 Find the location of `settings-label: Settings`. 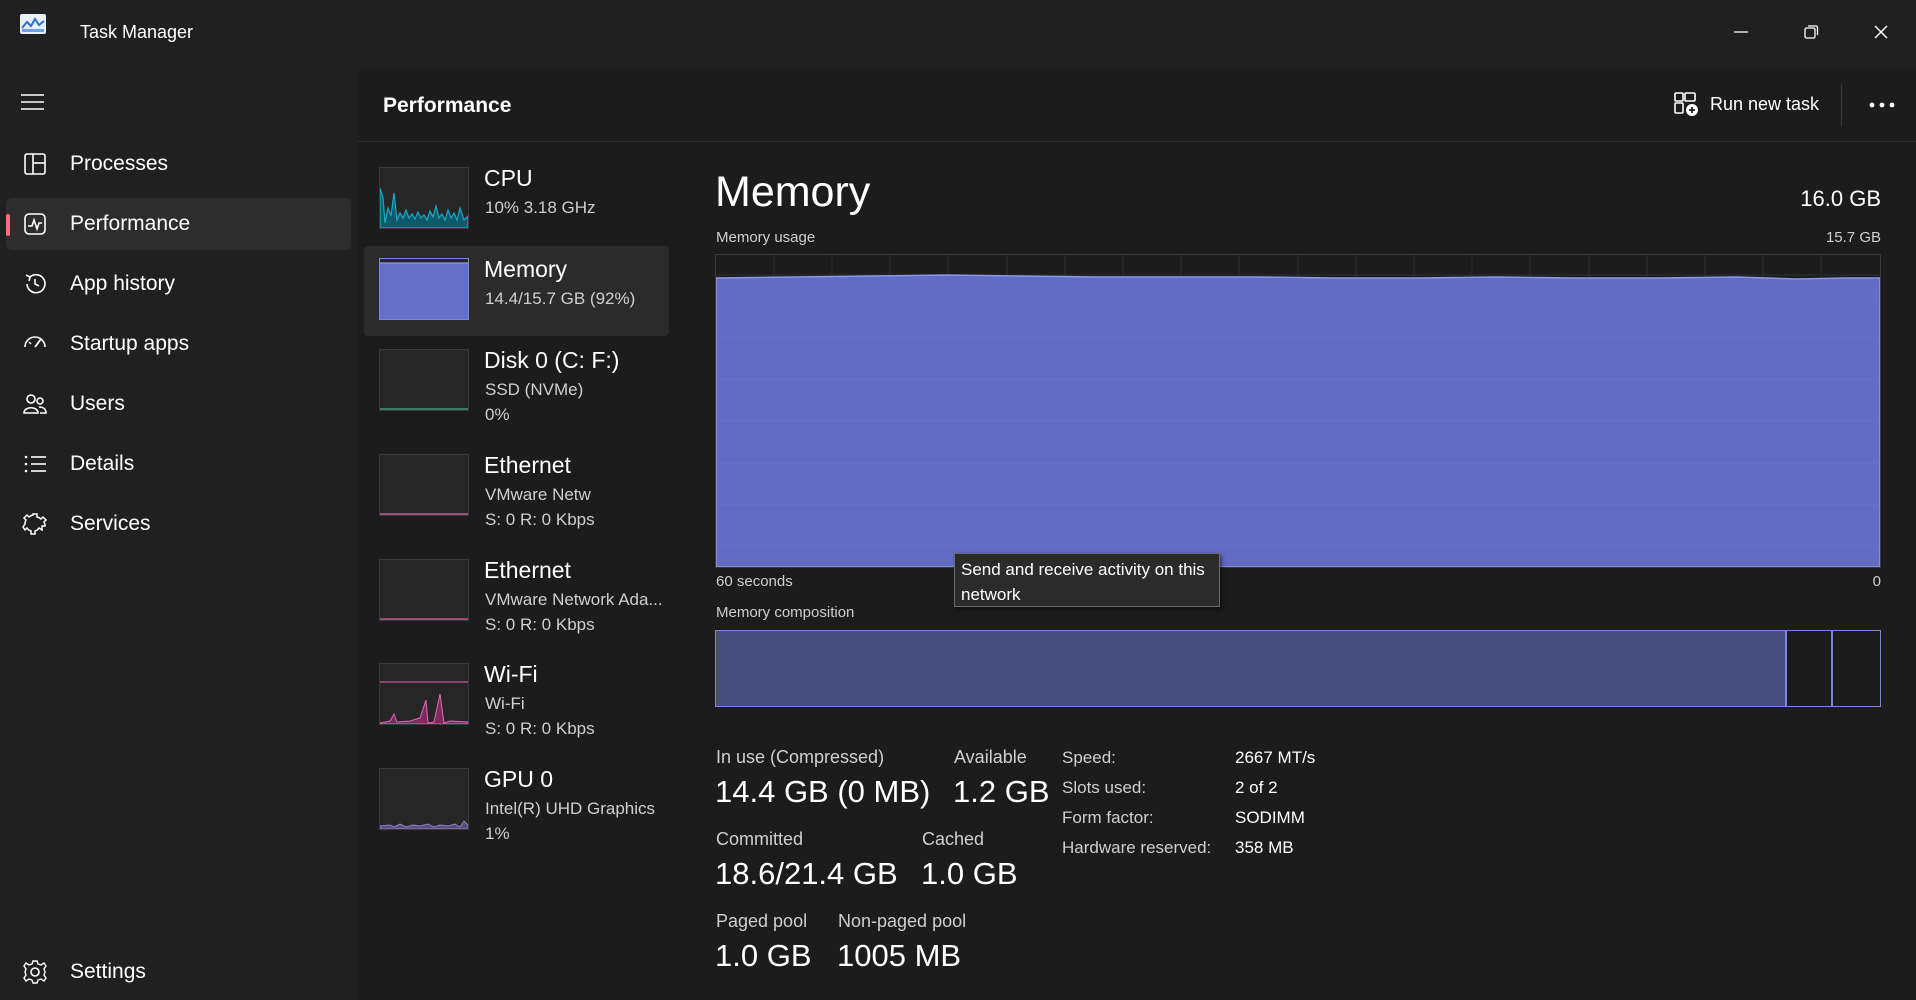

settings-label: Settings is located at coordinates (108, 971).